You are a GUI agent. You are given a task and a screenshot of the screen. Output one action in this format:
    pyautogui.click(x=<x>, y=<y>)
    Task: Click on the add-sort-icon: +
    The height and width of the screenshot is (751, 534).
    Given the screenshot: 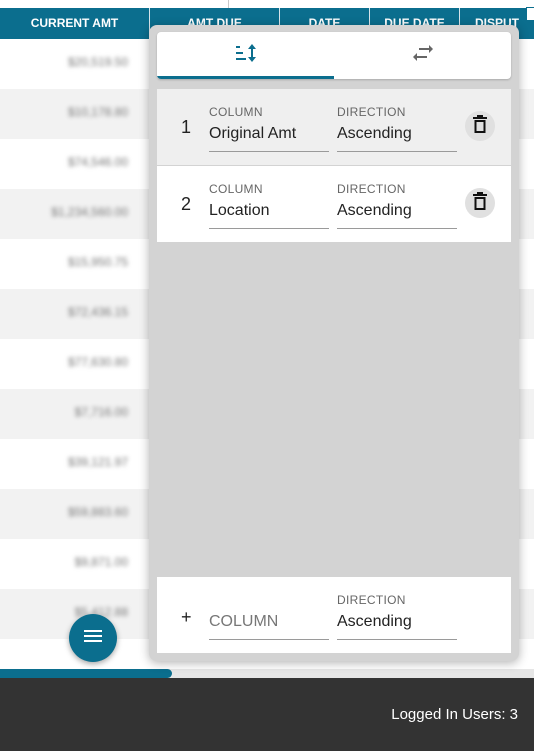 What is the action you would take?
    pyautogui.click(x=186, y=617)
    